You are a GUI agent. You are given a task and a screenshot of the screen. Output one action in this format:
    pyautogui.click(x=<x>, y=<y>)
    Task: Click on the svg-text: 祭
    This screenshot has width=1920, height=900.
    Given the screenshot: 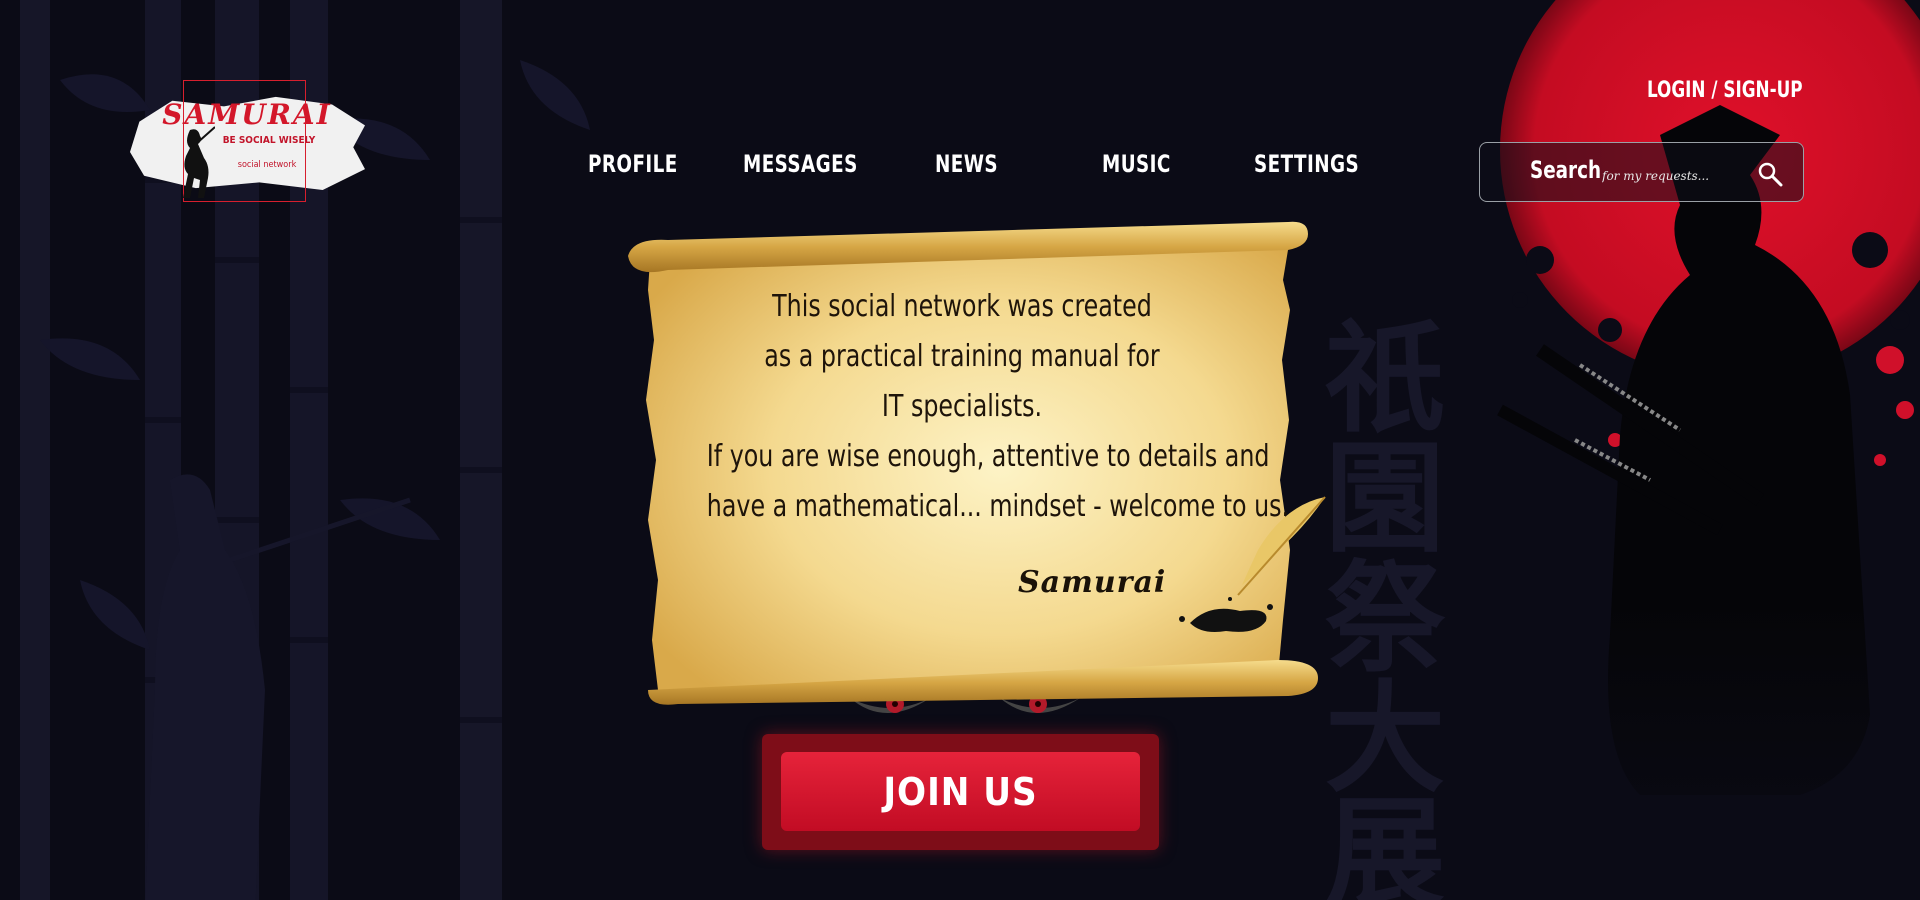 What is the action you would take?
    pyautogui.click(x=1385, y=618)
    